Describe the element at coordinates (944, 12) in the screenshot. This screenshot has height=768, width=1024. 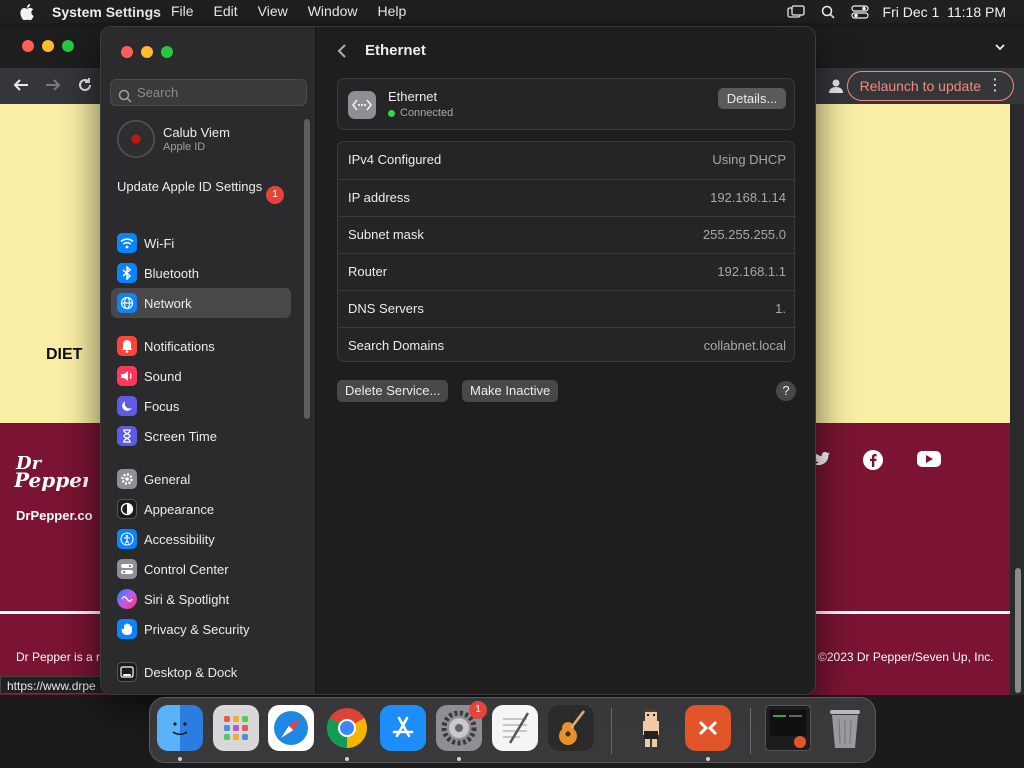
I see `menu-clock: Fri Dec 1 11:18 PM` at that location.